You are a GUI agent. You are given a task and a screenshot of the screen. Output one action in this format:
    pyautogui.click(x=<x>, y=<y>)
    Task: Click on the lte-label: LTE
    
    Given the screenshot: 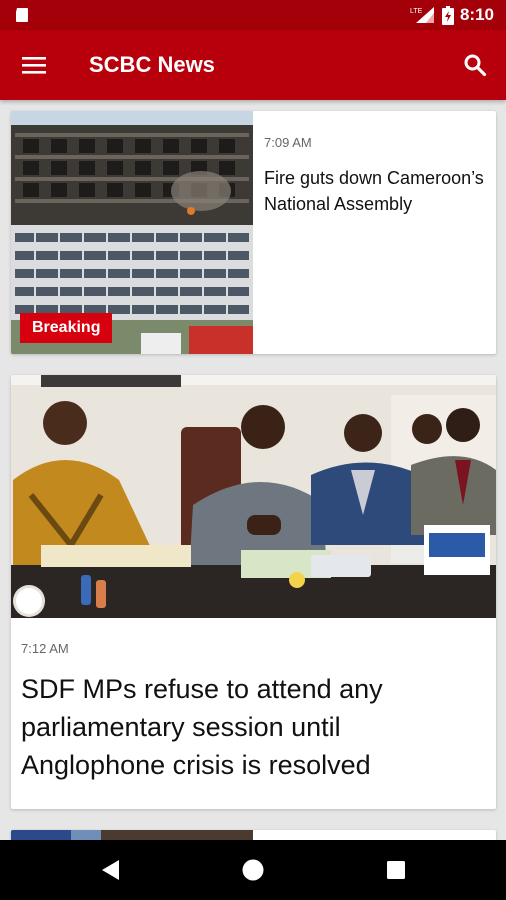 What is the action you would take?
    pyautogui.click(x=416, y=11)
    